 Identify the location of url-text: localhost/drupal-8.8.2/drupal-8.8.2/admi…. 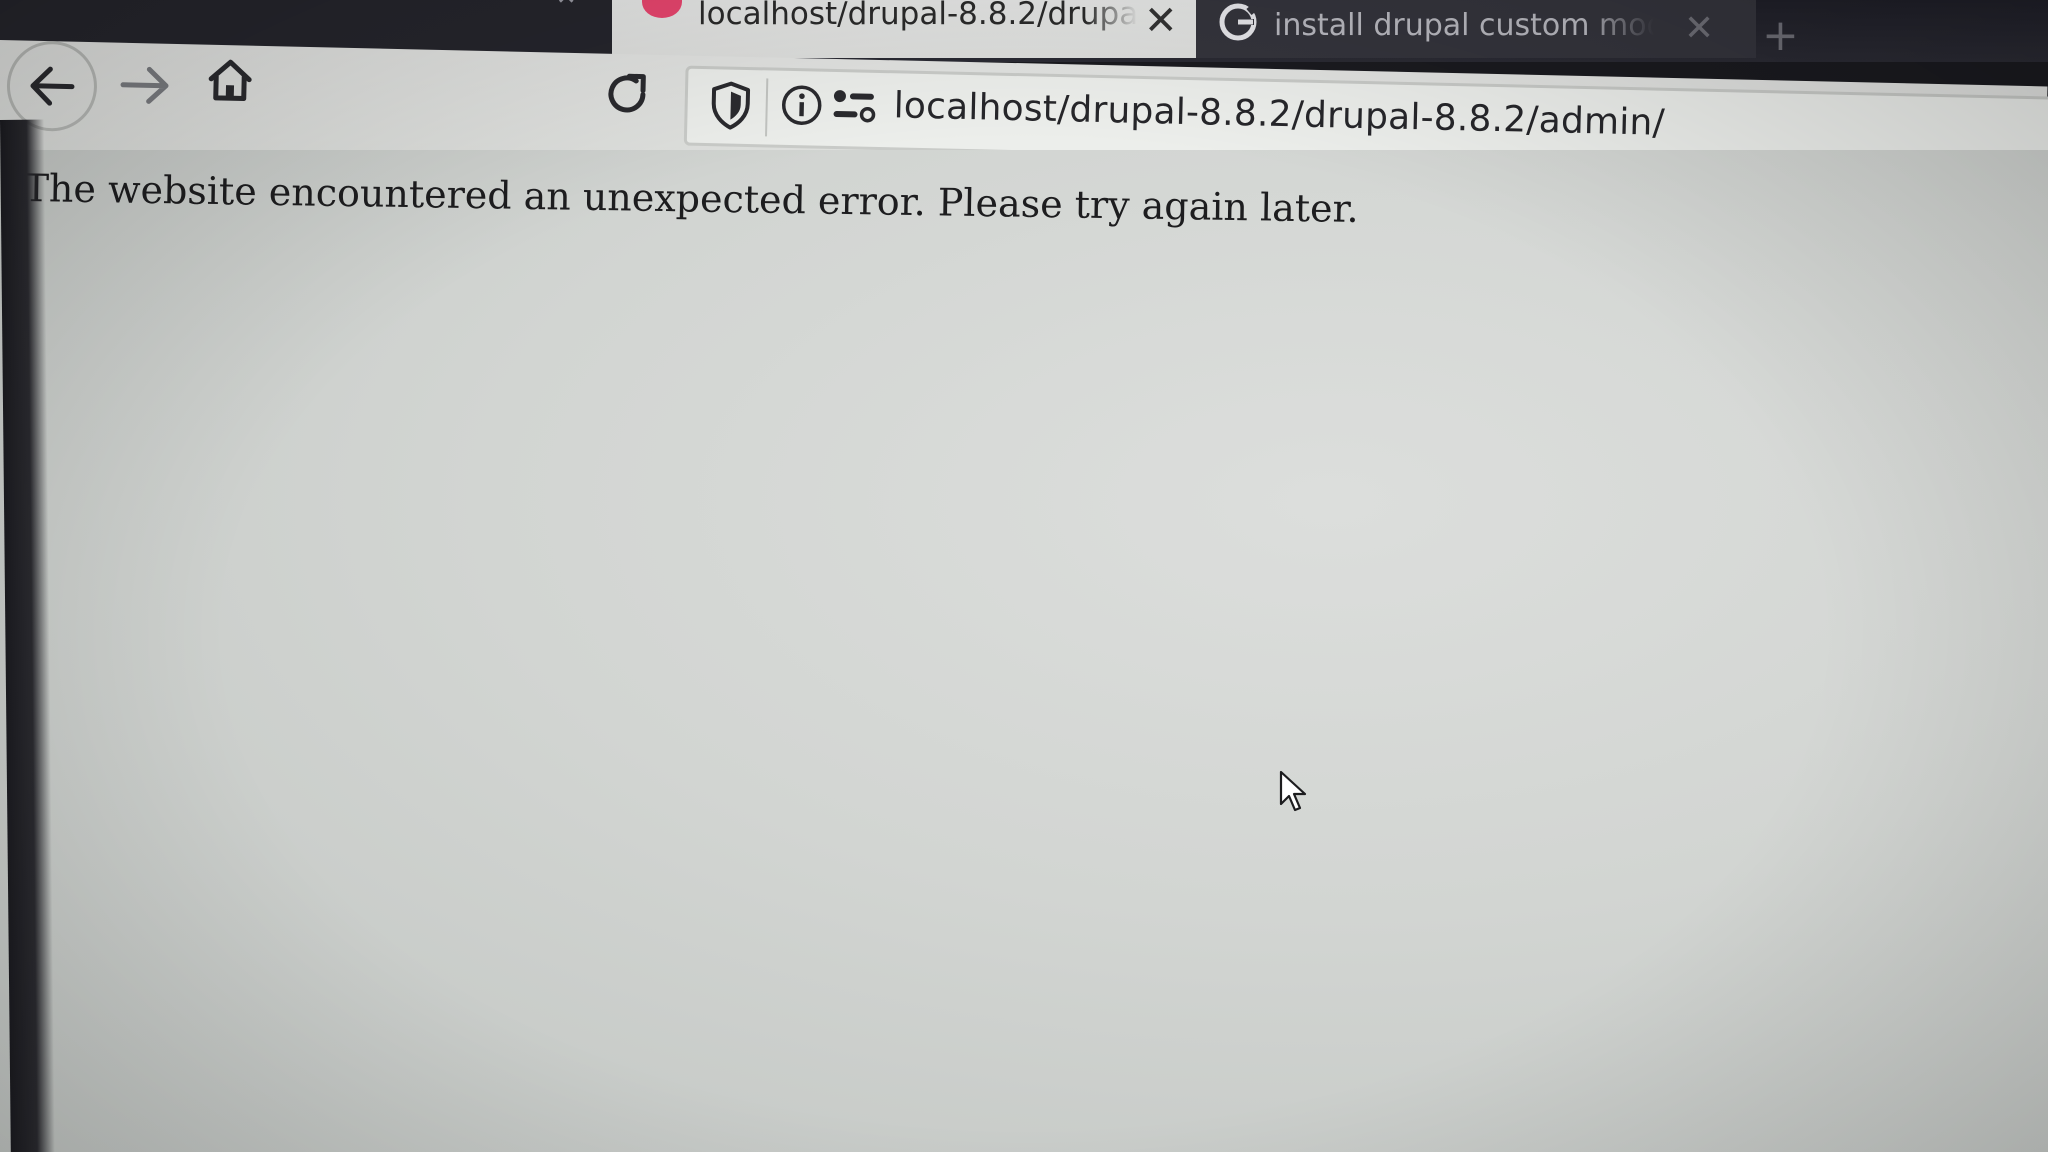
(1279, 114).